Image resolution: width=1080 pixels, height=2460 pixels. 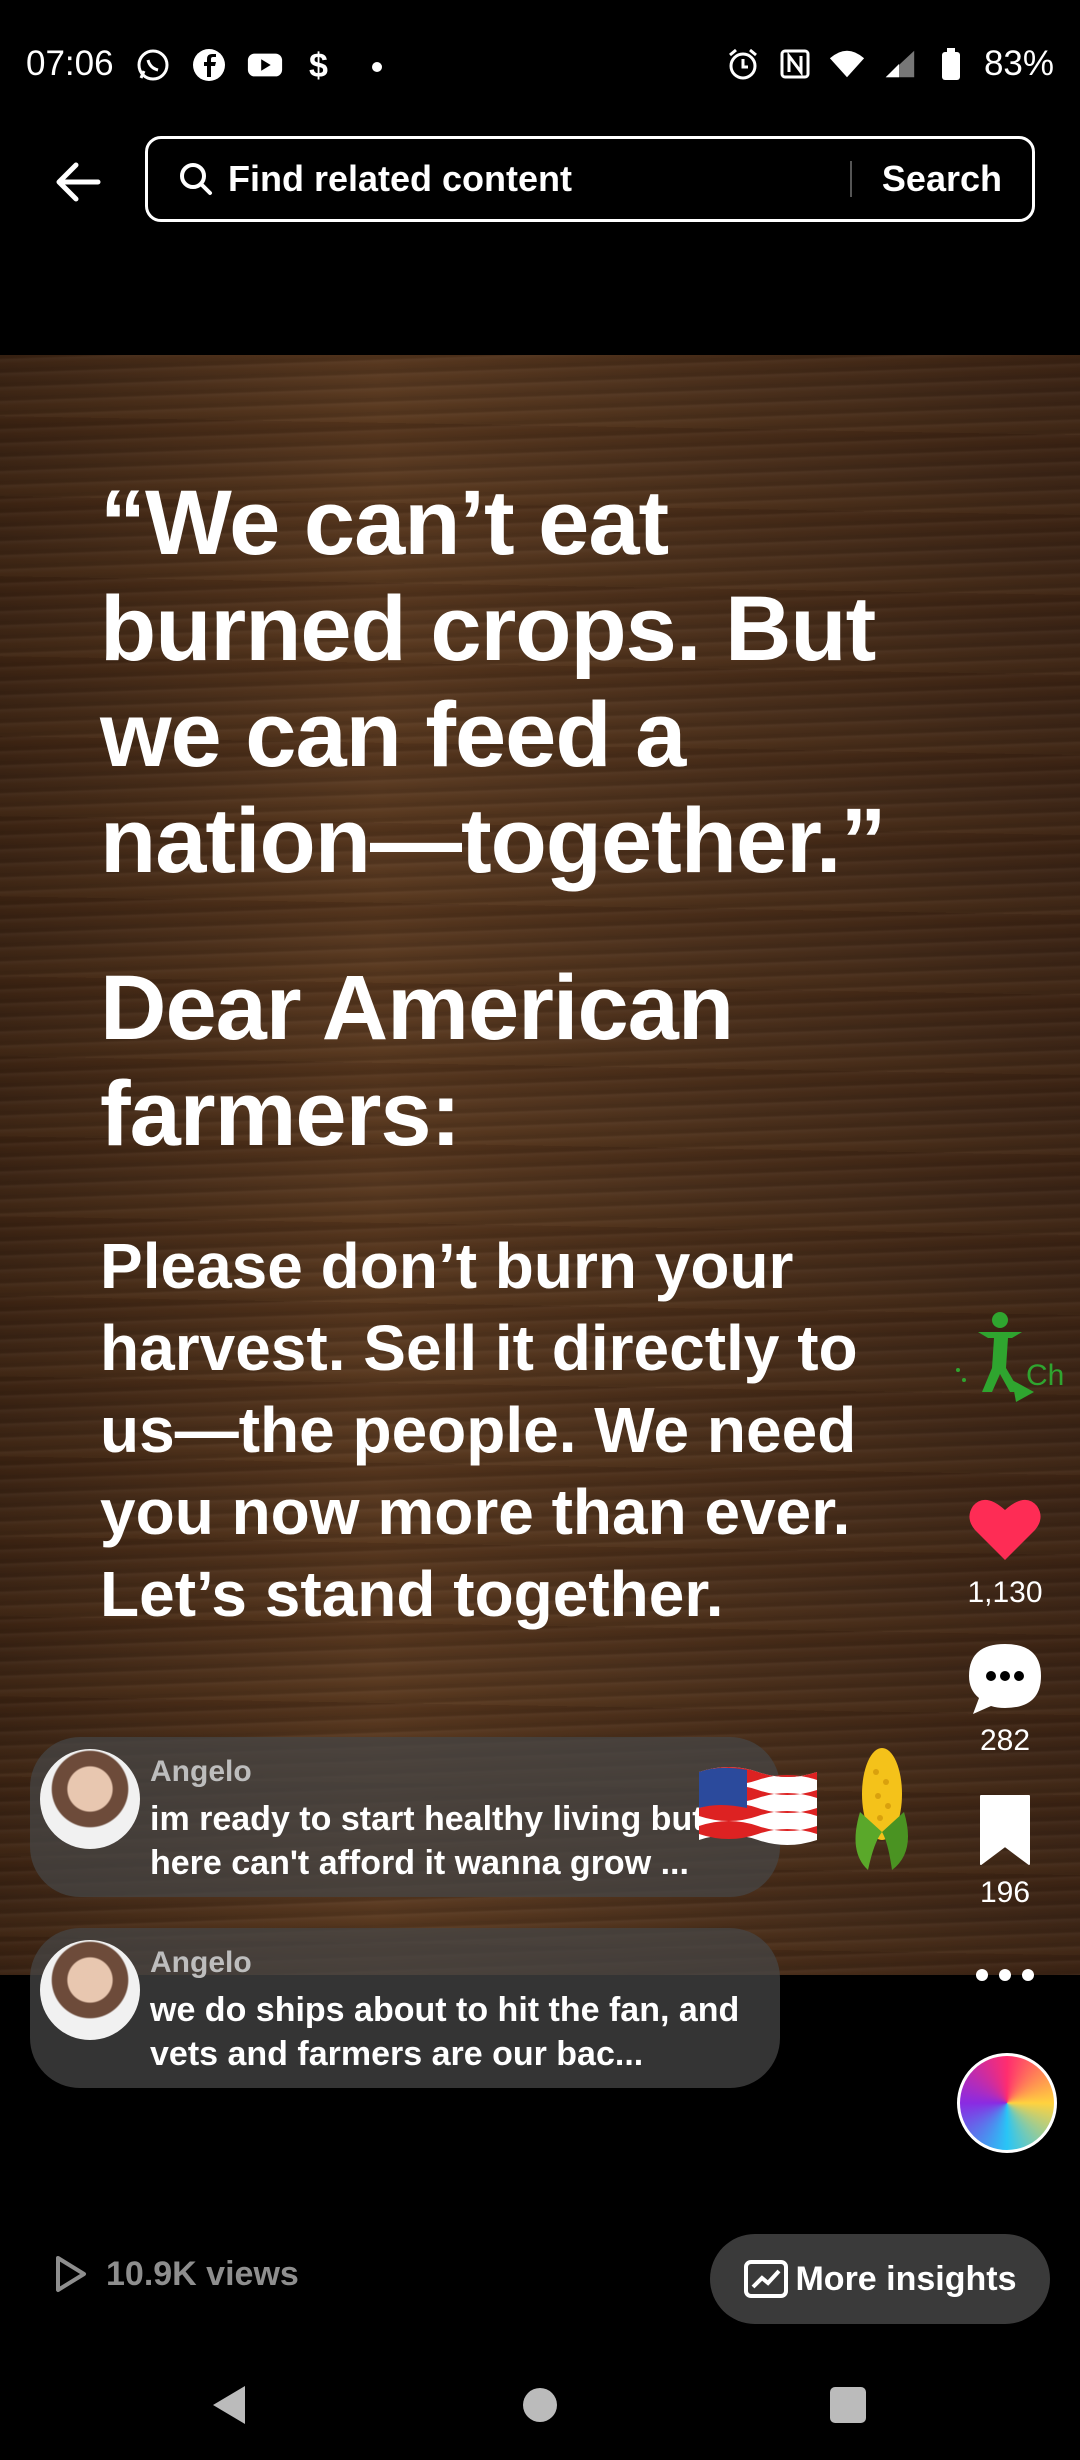 What do you see at coordinates (1005, 1529) in the screenshot?
I see `heart-icon` at bounding box center [1005, 1529].